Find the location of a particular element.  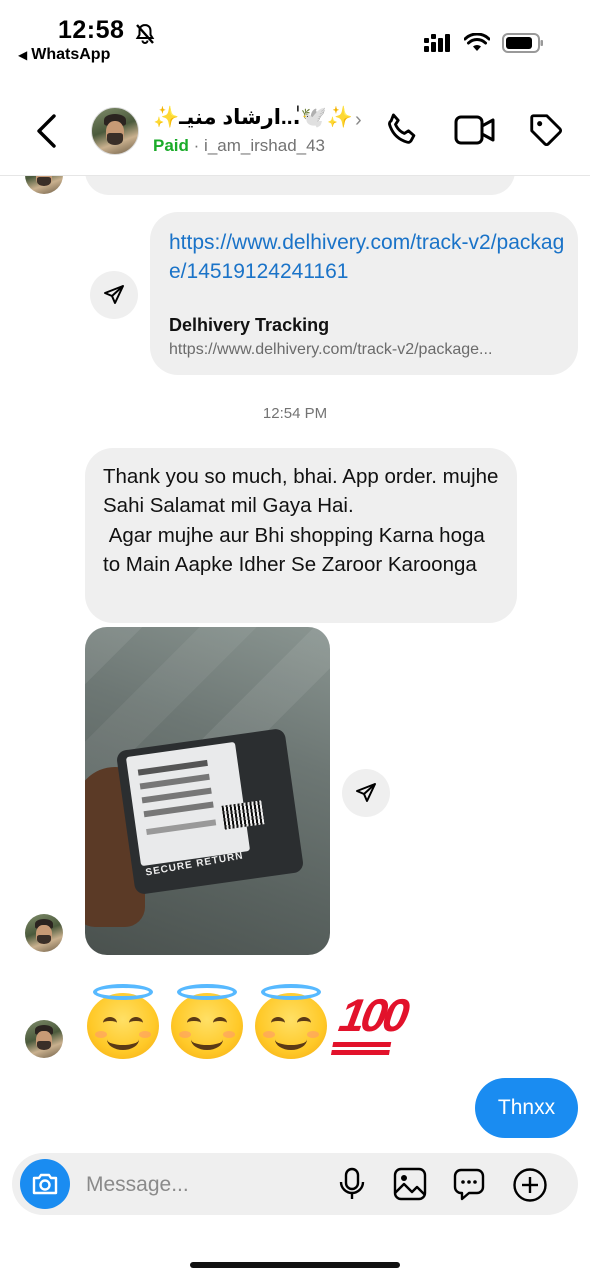

back-to-app-link: ◀ WhatsApp is located at coordinates (64, 55).